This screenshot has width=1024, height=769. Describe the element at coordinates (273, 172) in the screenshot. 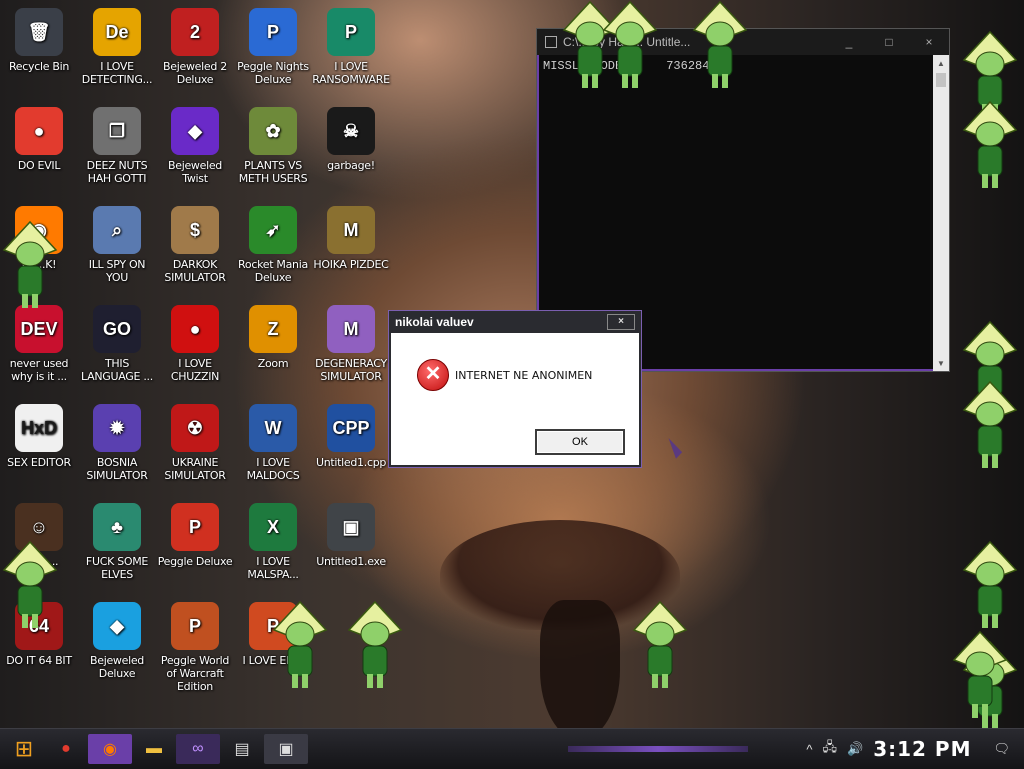

I see `desktop-icon-label: PLANTS VS METH USERS` at that location.